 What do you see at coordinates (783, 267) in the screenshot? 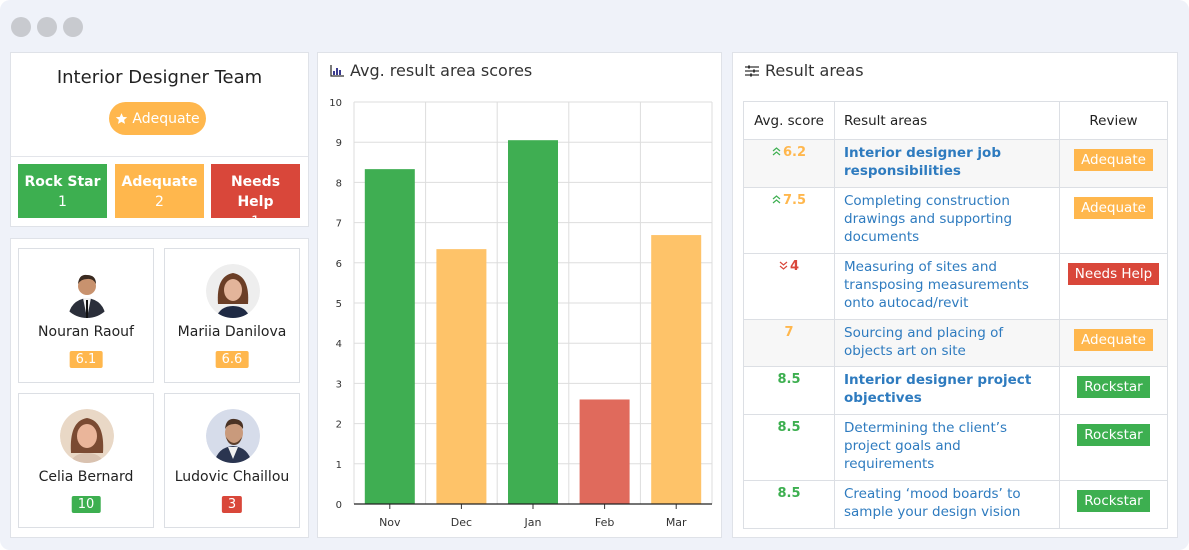
I see `trend-down-icon` at bounding box center [783, 267].